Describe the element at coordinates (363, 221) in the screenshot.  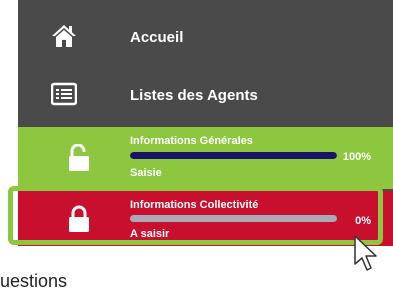
I see `progress-percent: 0%` at that location.